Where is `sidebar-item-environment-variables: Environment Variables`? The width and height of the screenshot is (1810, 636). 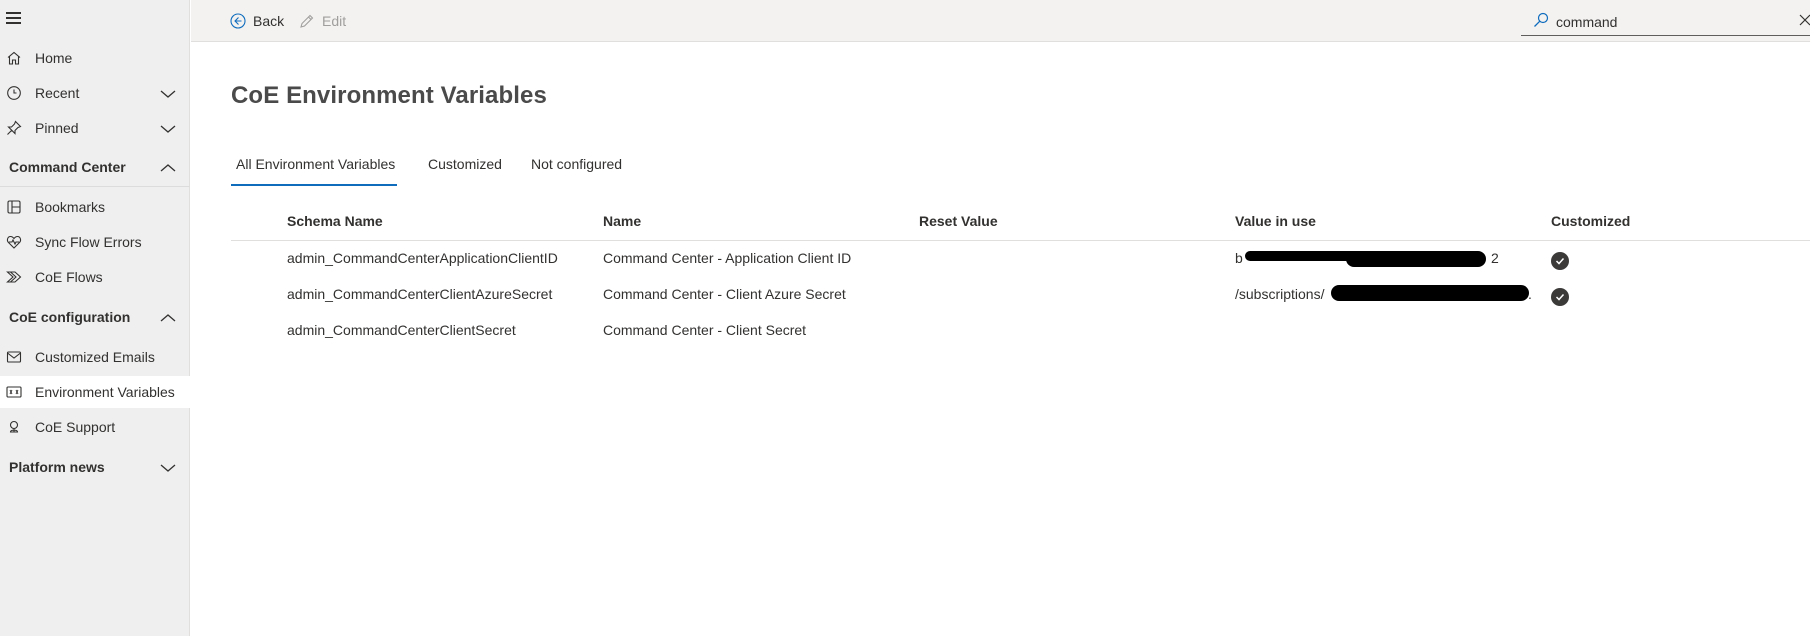
sidebar-item-environment-variables: Environment Variables is located at coordinates (95, 392).